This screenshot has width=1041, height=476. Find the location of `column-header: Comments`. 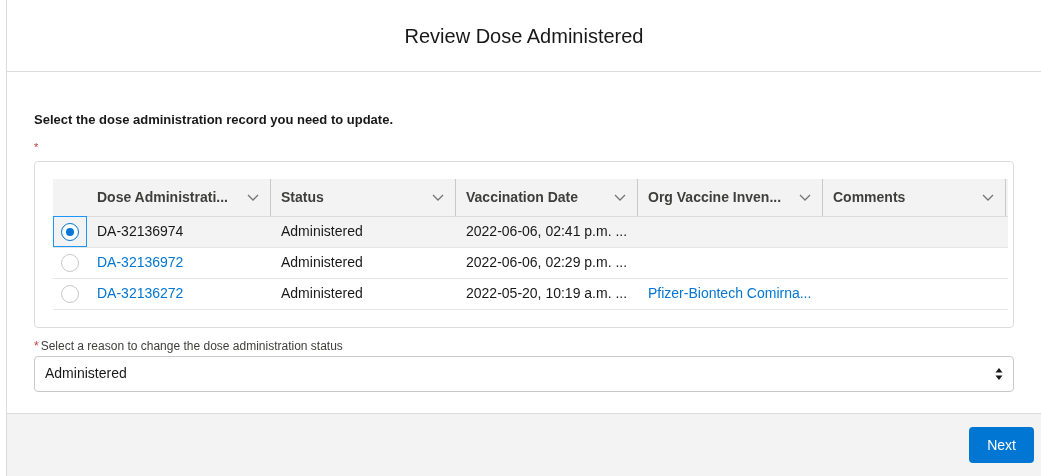

column-header: Comments is located at coordinates (914, 197).